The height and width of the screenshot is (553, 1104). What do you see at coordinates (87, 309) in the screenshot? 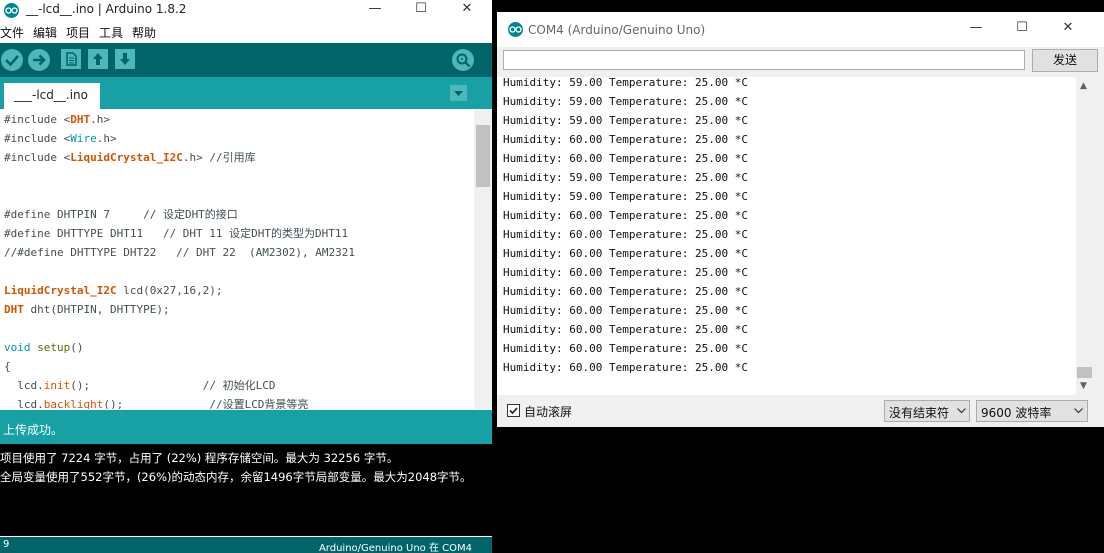
I see `code-line: DHT dht(DHTPIN, DHTTYPE);` at bounding box center [87, 309].